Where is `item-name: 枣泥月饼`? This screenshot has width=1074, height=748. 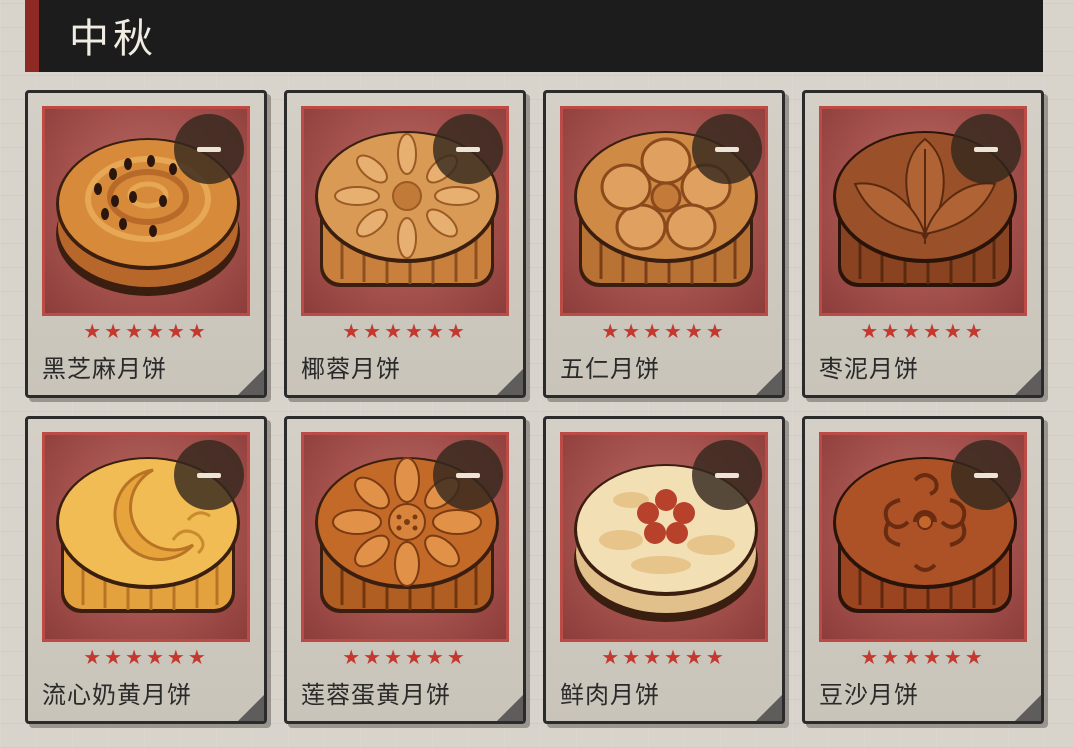 item-name: 枣泥月饼 is located at coordinates (869, 369).